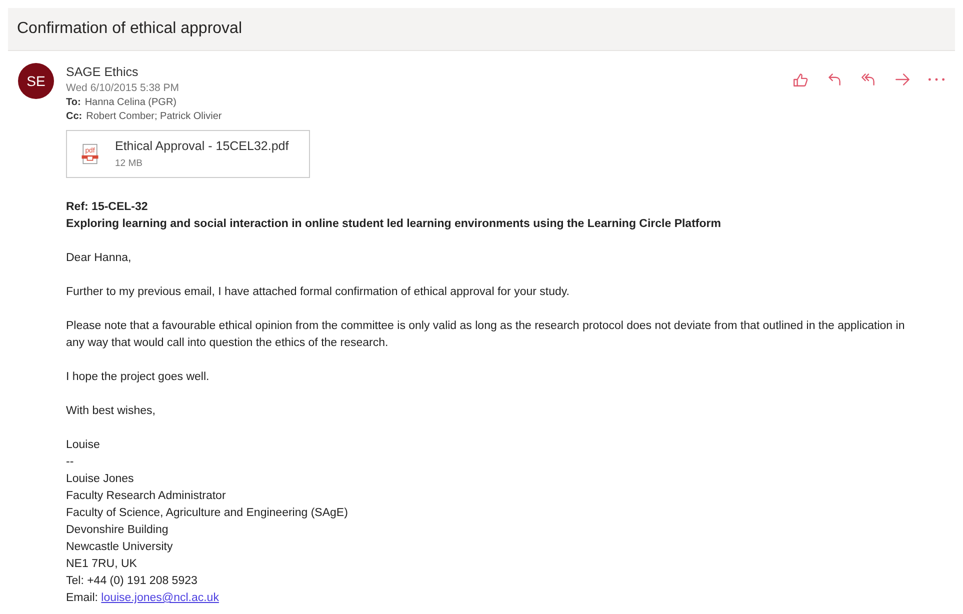  I want to click on body-text: Exploring learning and social interaction in online student led learning environments using the Learning Circle Platform, so click(394, 224).